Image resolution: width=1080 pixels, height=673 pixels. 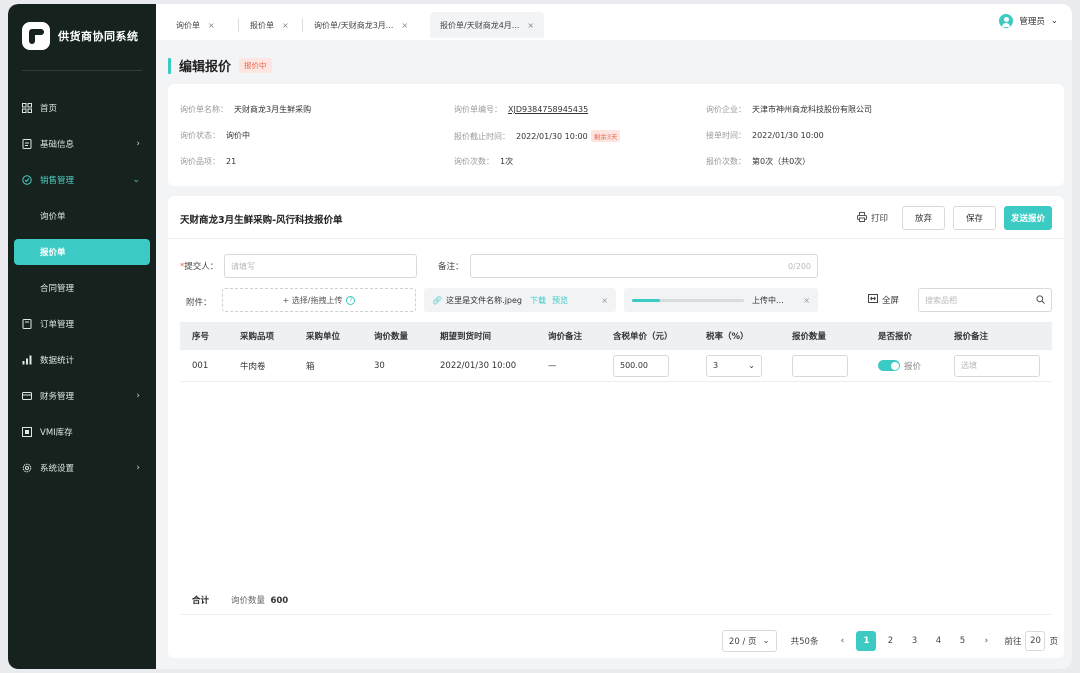 What do you see at coordinates (57, 397) in the screenshot?
I see `sidebar-item-label: 财务管理` at bounding box center [57, 397].